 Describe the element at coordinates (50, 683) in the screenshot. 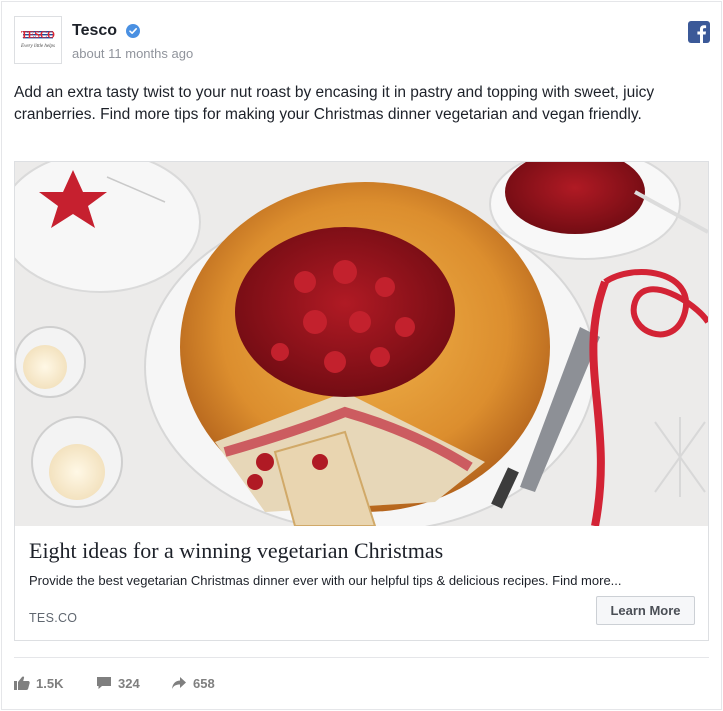

I see `likes-count: 1.5K` at that location.